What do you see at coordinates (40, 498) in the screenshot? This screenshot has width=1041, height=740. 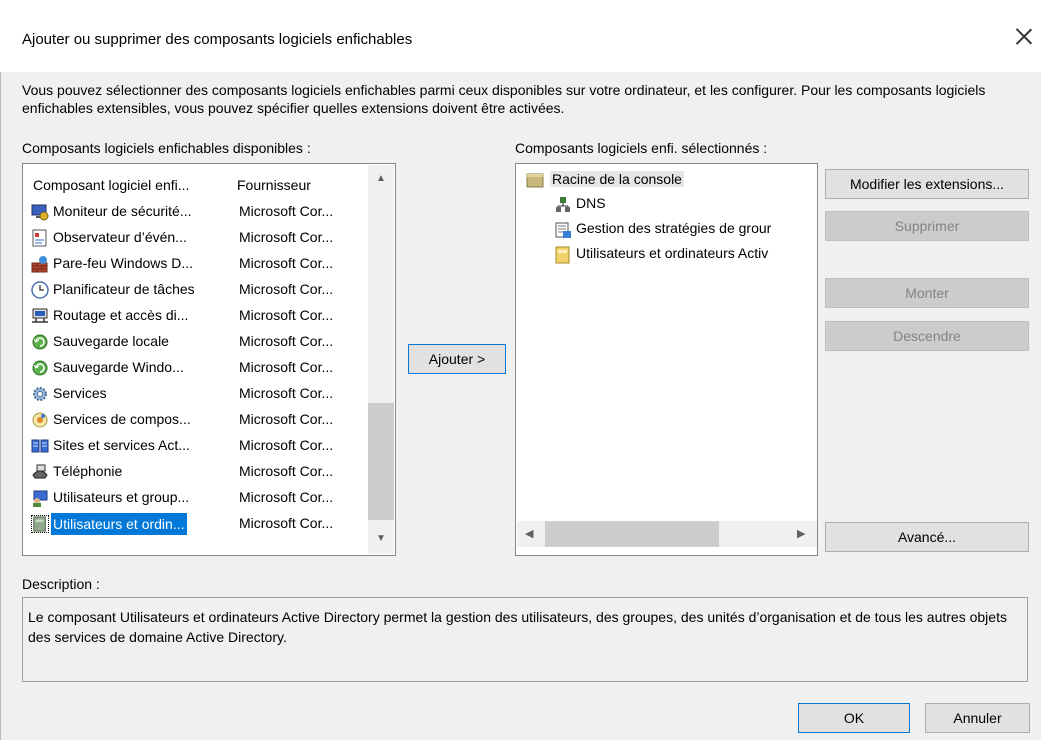 I see `users-groups-icon` at bounding box center [40, 498].